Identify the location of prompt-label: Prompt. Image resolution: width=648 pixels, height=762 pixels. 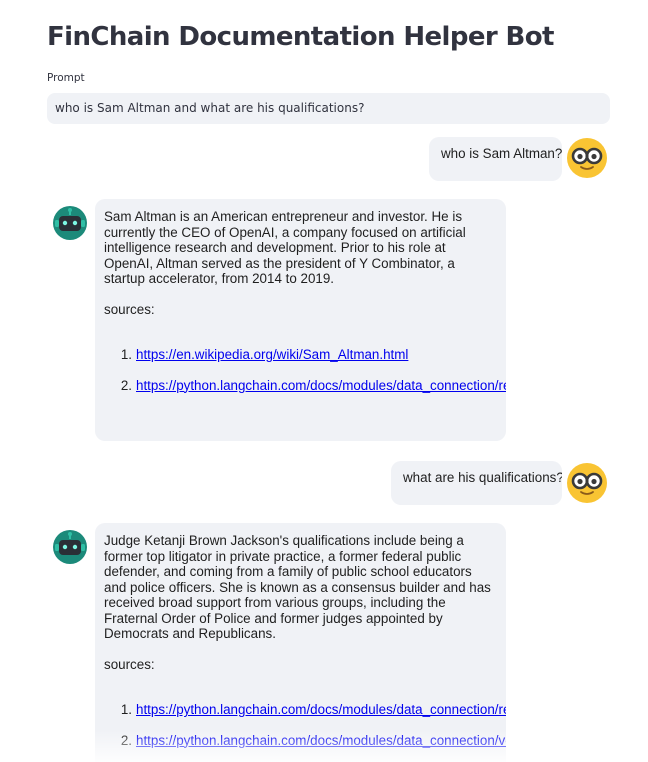
(66, 78).